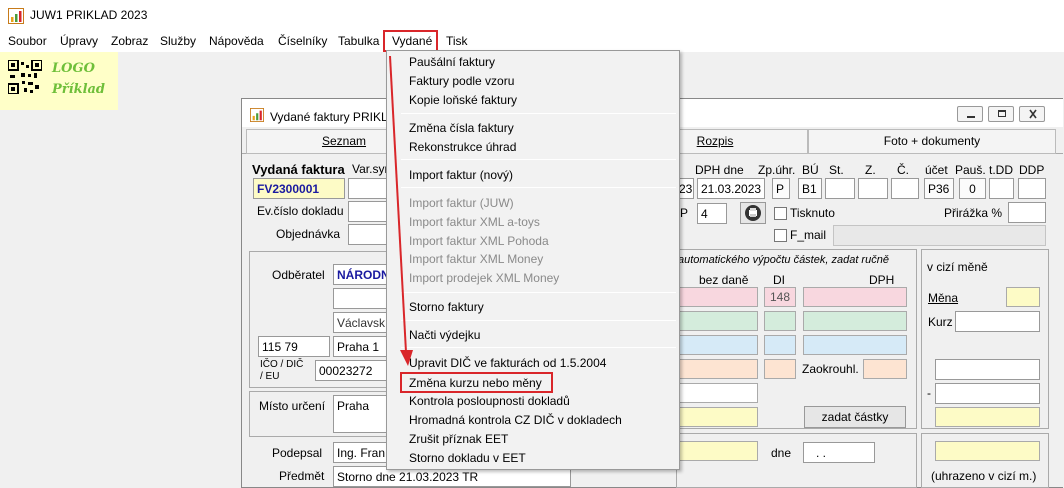 The image size is (1064, 488). I want to click on col-bu: BÚ, so click(810, 170).